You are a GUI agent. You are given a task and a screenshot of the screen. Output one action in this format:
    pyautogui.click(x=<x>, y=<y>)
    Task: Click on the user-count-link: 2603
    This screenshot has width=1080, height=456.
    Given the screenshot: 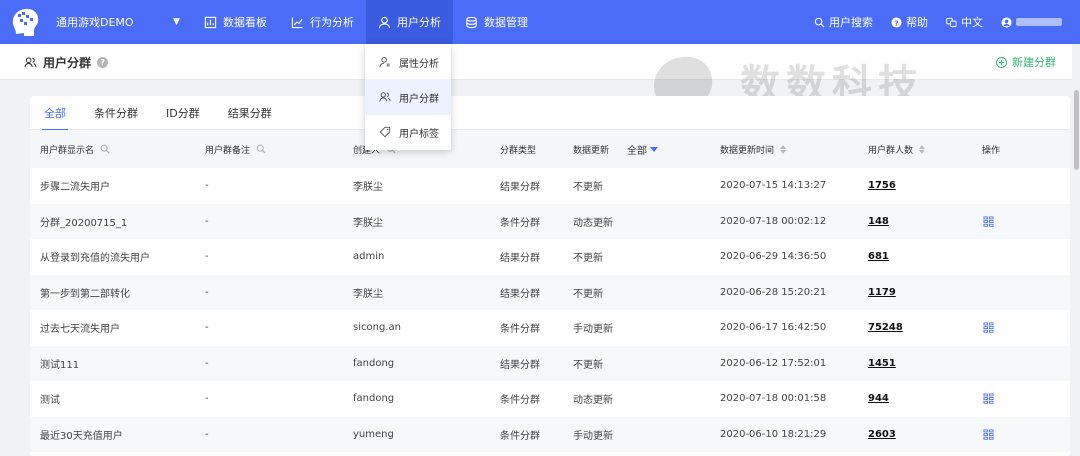 What is the action you would take?
    pyautogui.click(x=882, y=434)
    